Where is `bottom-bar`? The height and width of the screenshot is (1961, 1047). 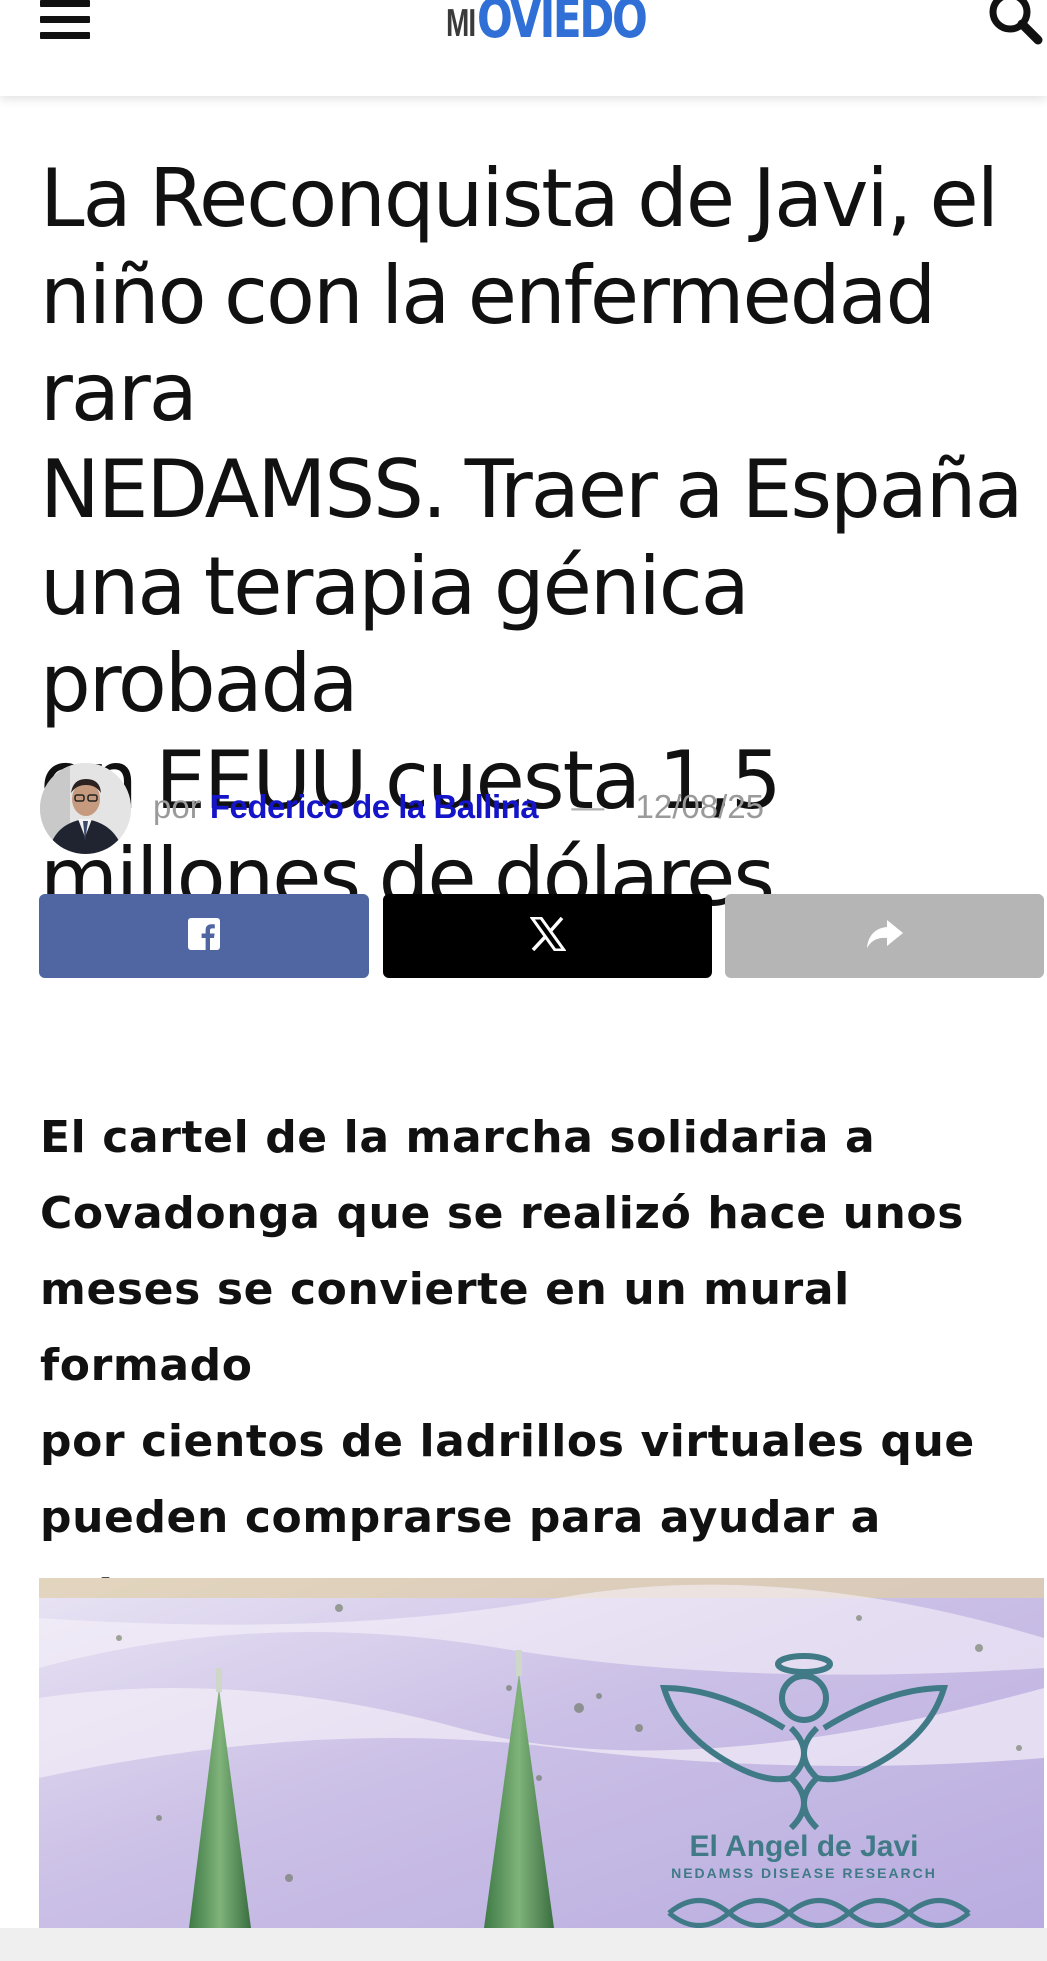
bottom-bar is located at coordinates (523, 1944).